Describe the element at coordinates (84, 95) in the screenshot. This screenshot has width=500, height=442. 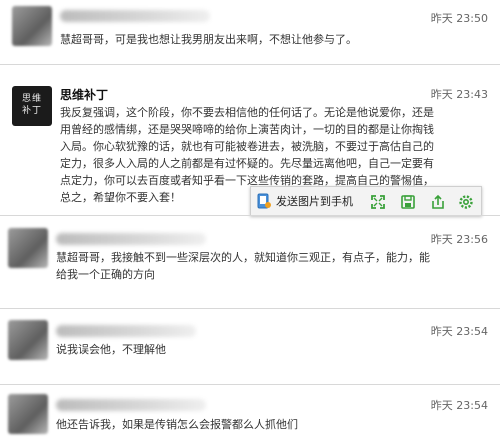
I see `sender-name: 思维补丁` at that location.